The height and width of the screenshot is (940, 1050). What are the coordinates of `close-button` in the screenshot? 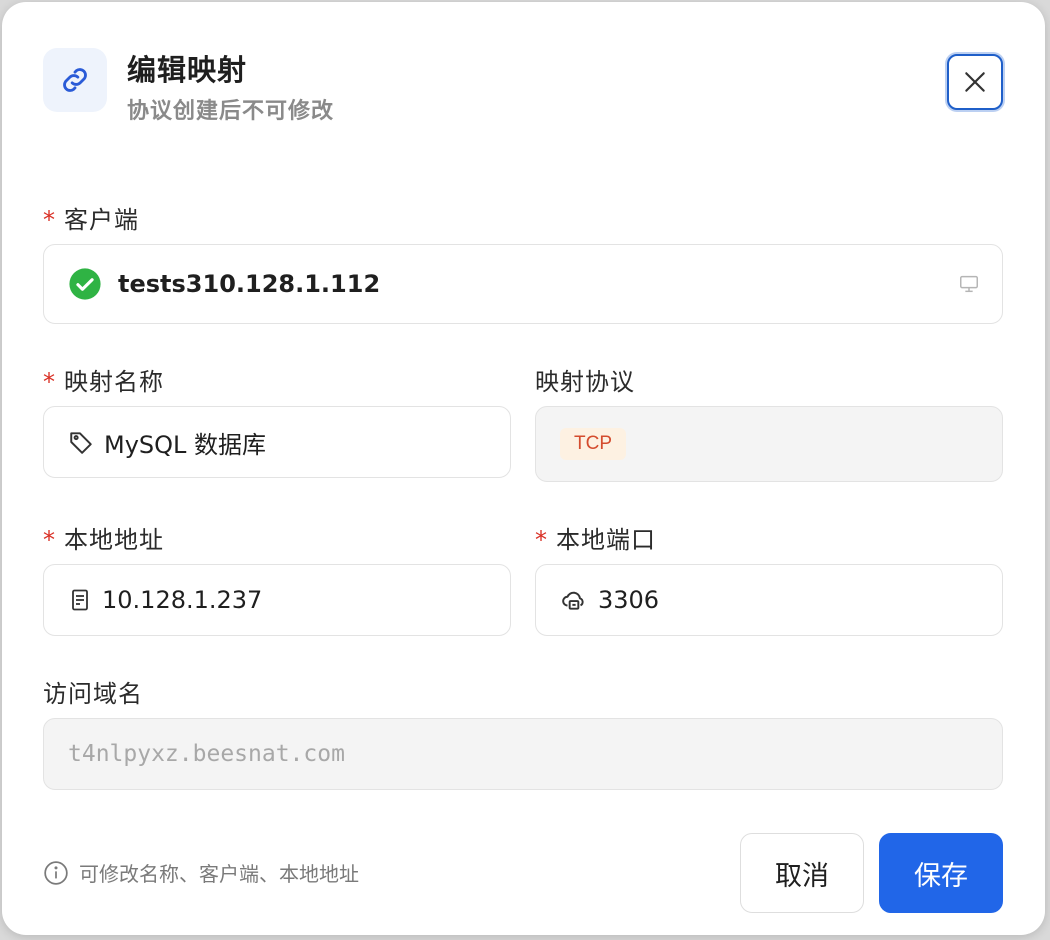 It's located at (975, 82).